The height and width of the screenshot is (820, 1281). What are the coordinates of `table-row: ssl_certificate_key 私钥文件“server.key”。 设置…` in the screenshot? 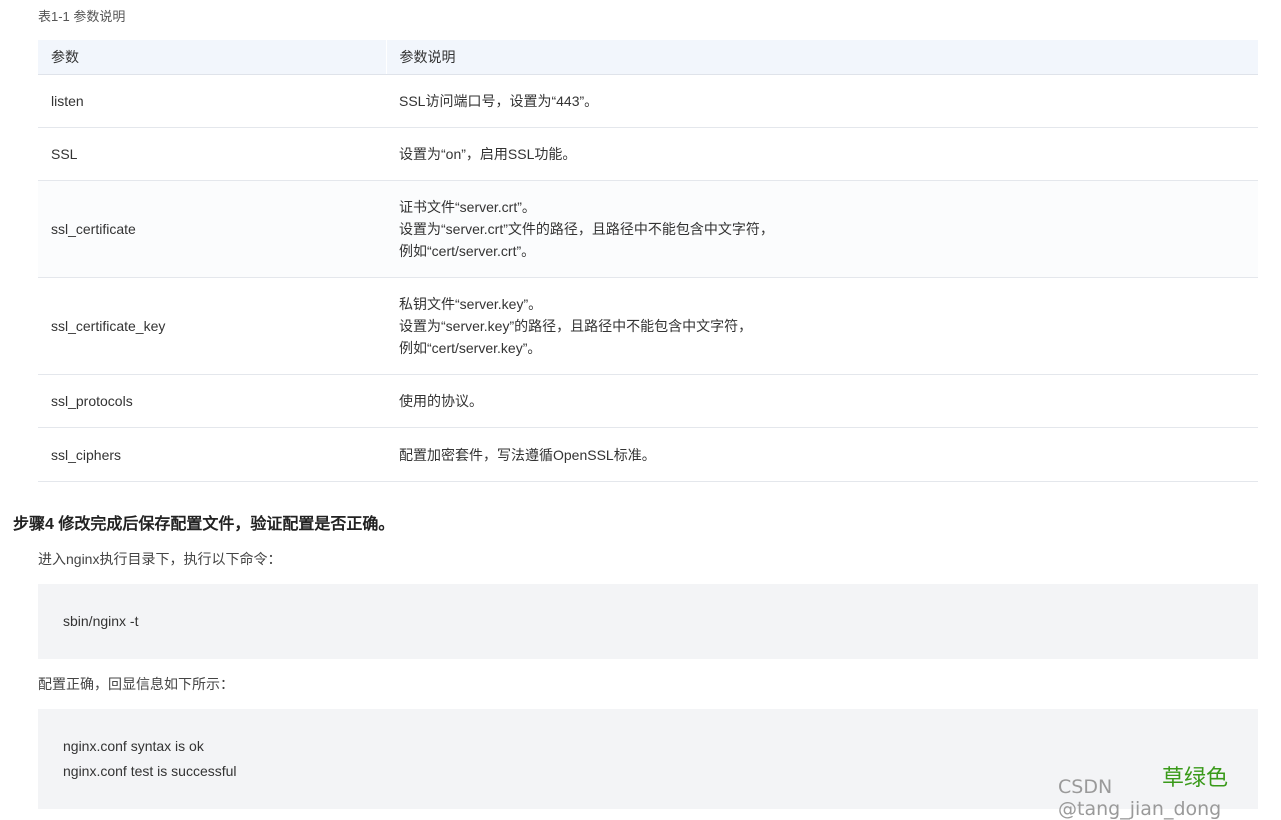 It's located at (648, 326).